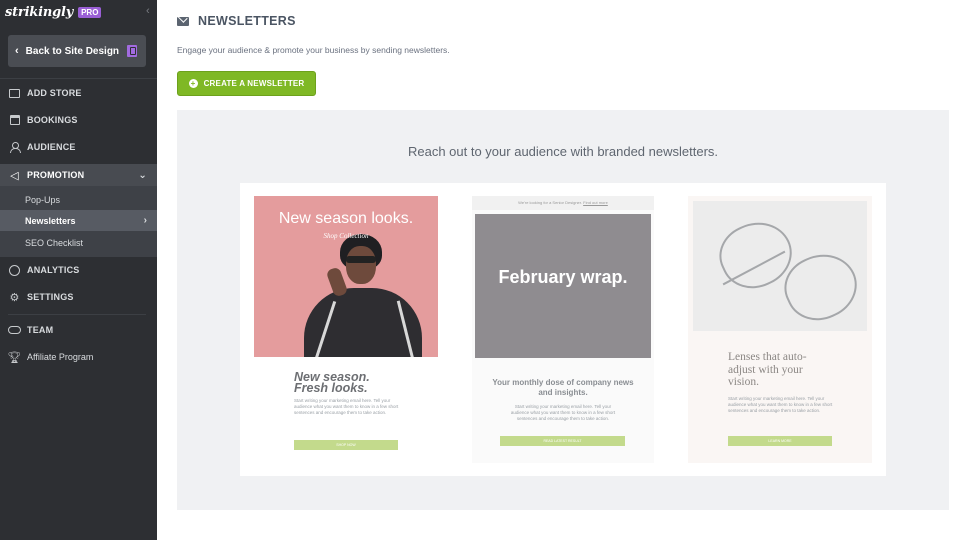 The width and height of the screenshot is (964, 540). What do you see at coordinates (14, 297) in the screenshot?
I see `gear-icon: ⚙` at bounding box center [14, 297].